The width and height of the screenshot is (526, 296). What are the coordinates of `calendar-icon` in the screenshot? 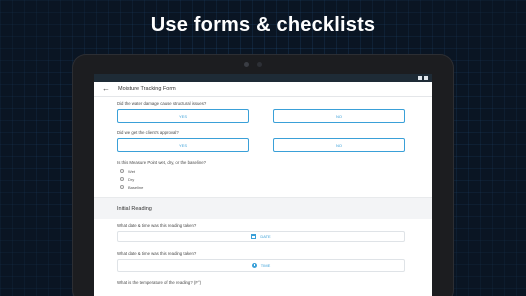 It's located at (254, 236).